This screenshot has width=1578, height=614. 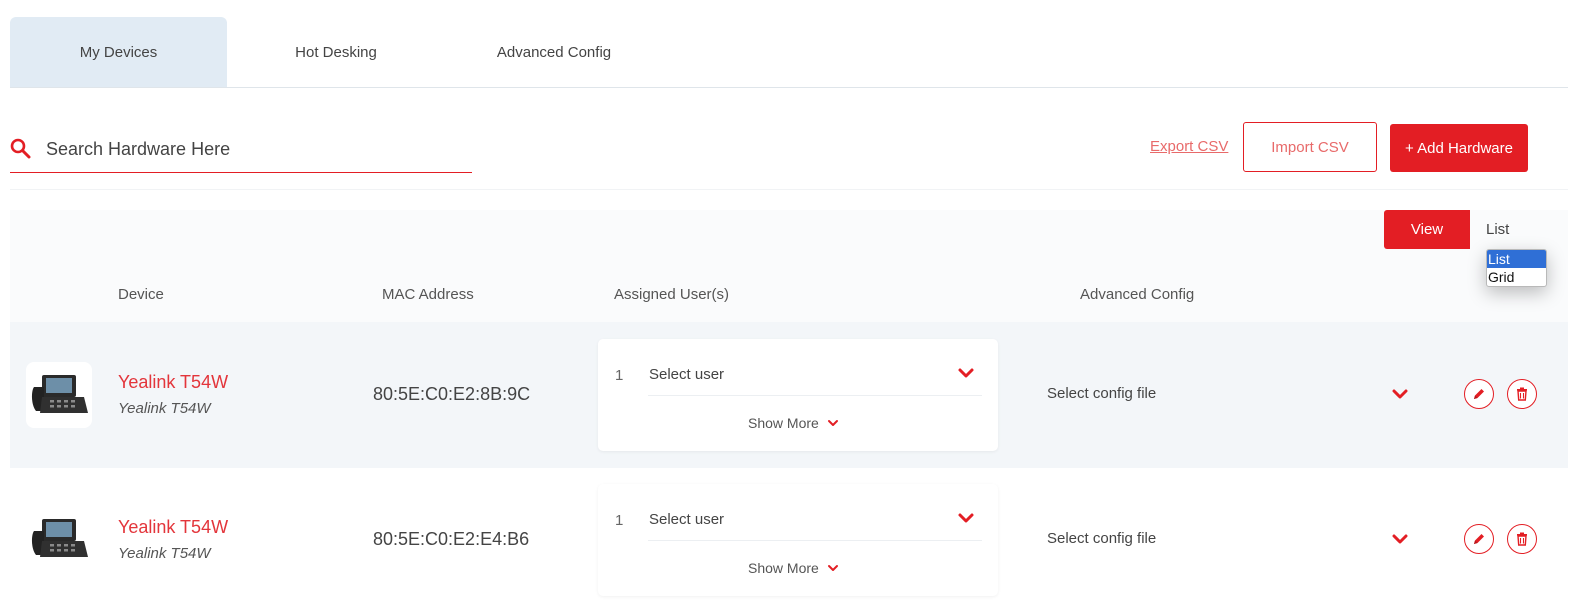 I want to click on view-option-list: List, so click(x=1516, y=259).